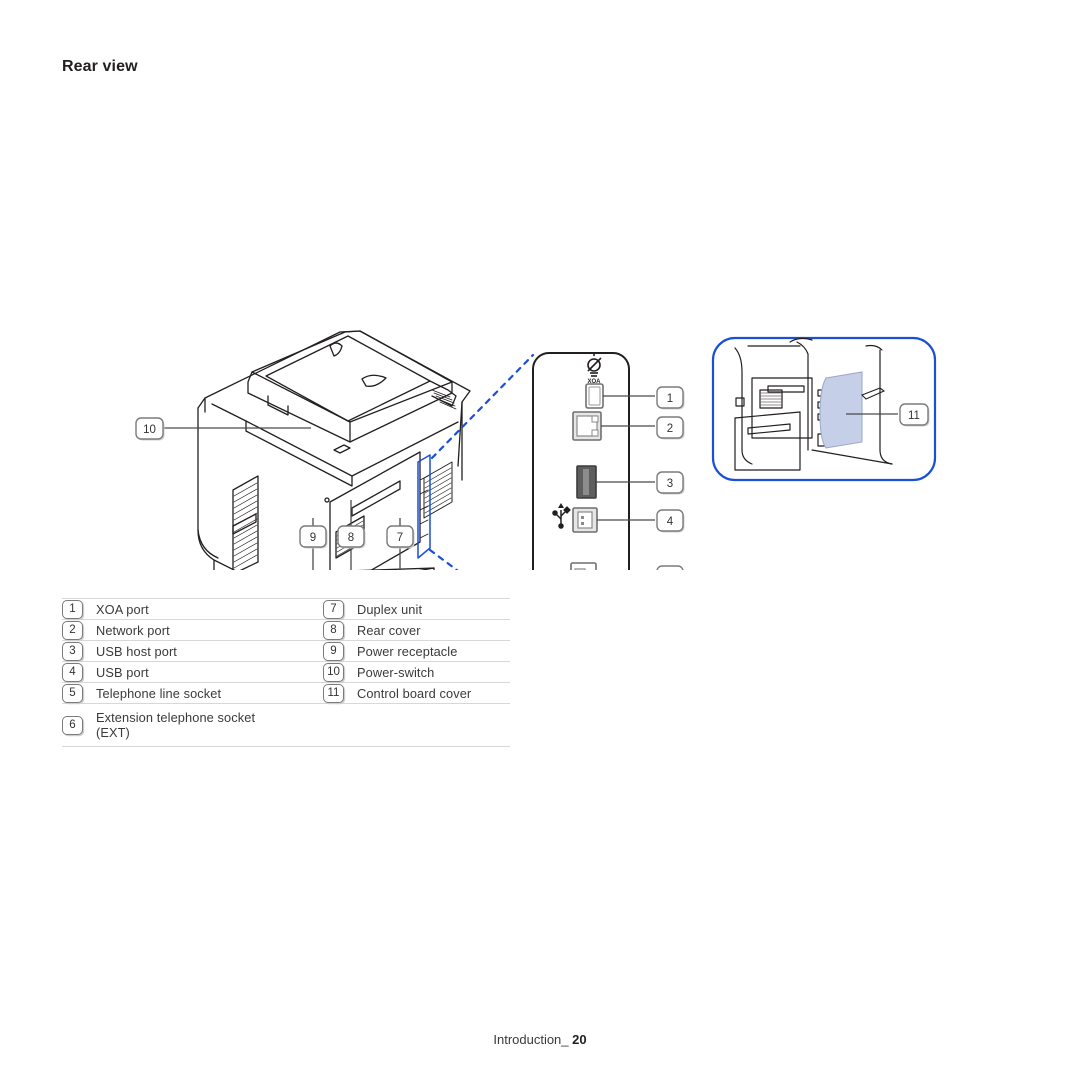  I want to click on legend-number-cell: 6, so click(79, 725).